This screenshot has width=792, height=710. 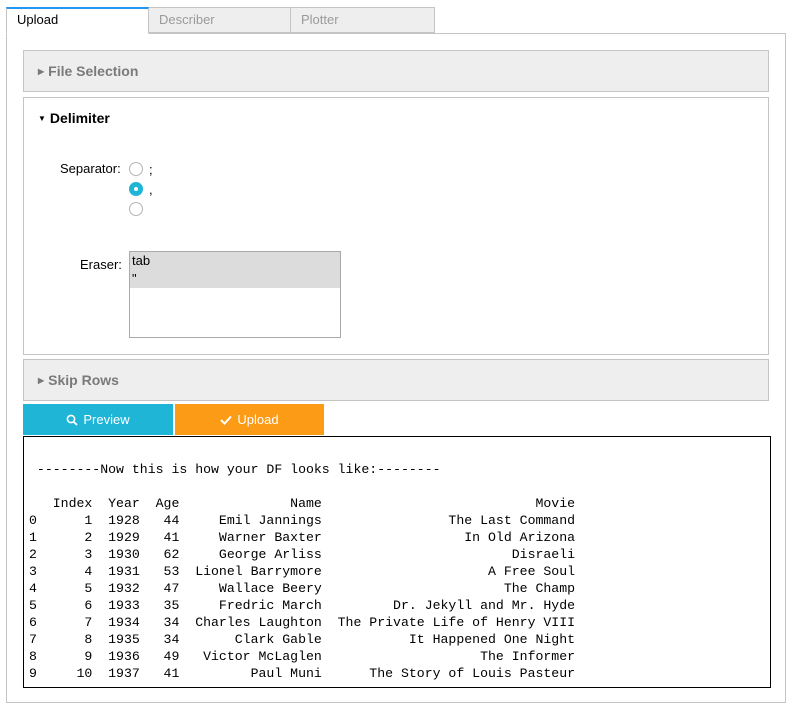 I want to click on radio-blank, so click(x=136, y=209).